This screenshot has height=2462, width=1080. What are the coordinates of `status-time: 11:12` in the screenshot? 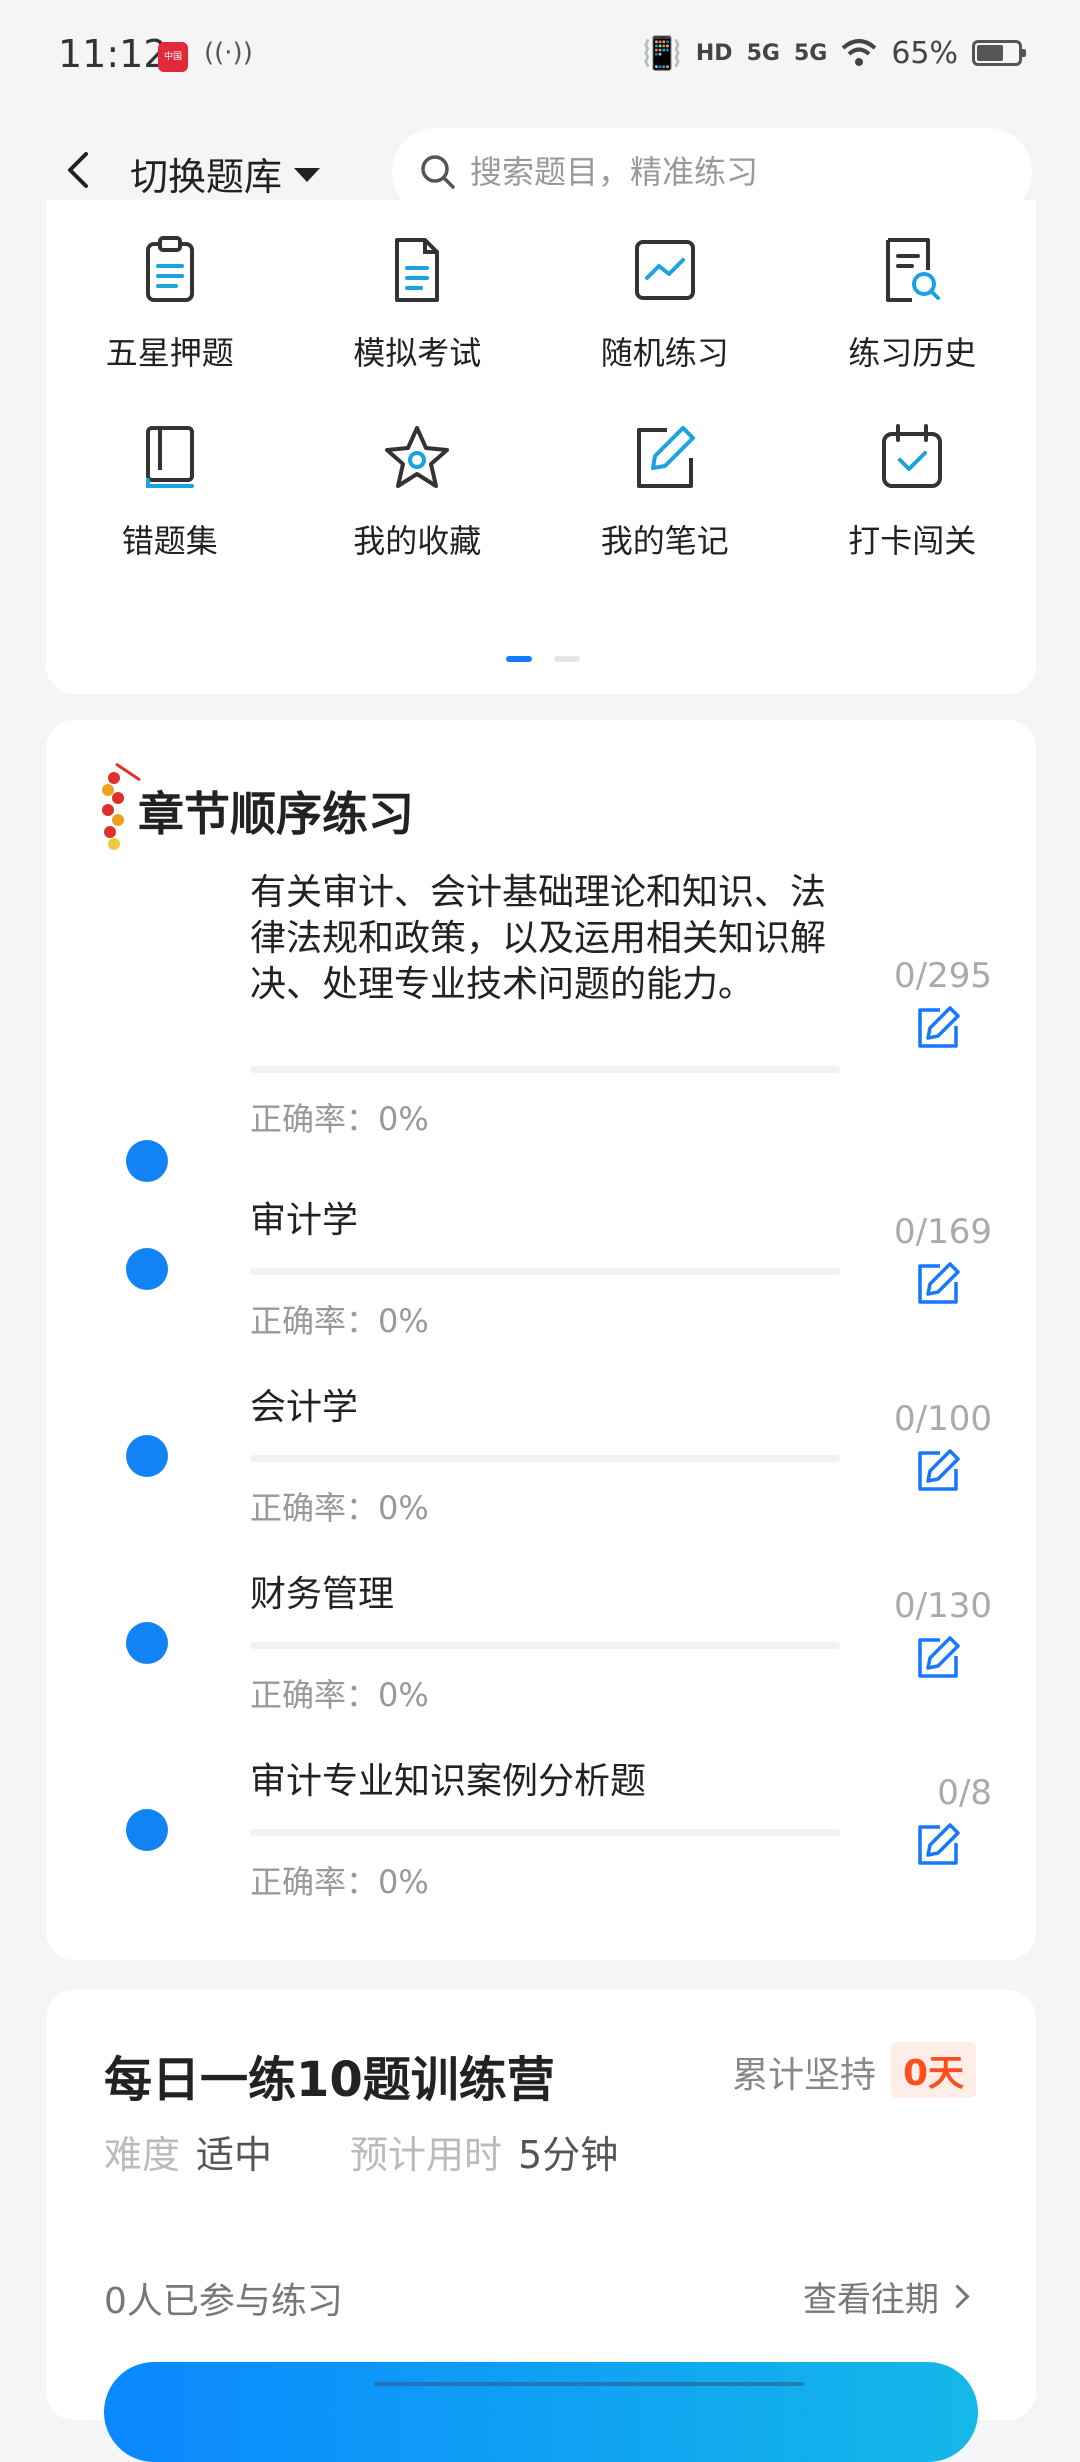 It's located at (113, 54).